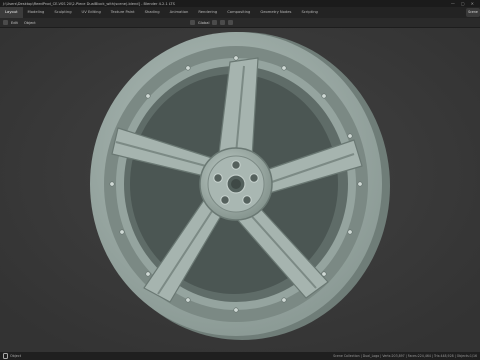 This screenshot has width=480, height=360. I want to click on tab-geometry-nodes: Geometry Nodes, so click(275, 12).